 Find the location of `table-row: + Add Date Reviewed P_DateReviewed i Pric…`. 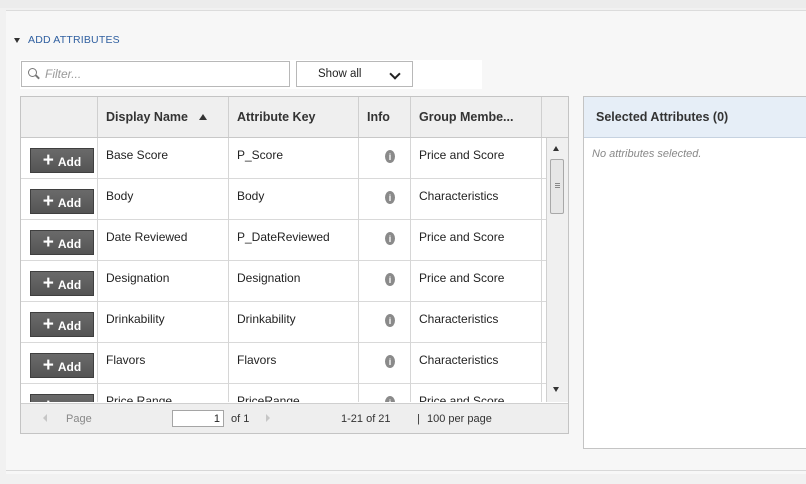

table-row: + Add Date Reviewed P_DateReviewed i Pric… is located at coordinates (283, 240).